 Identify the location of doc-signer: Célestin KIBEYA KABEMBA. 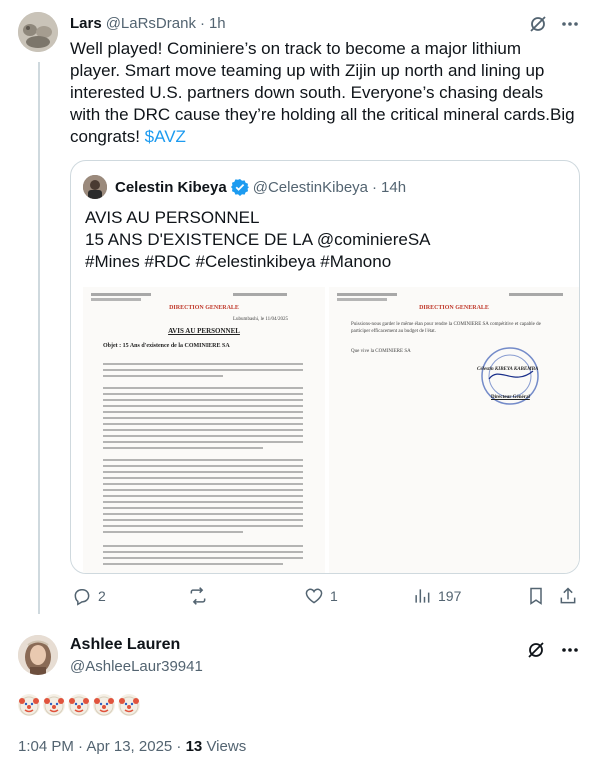
(508, 369).